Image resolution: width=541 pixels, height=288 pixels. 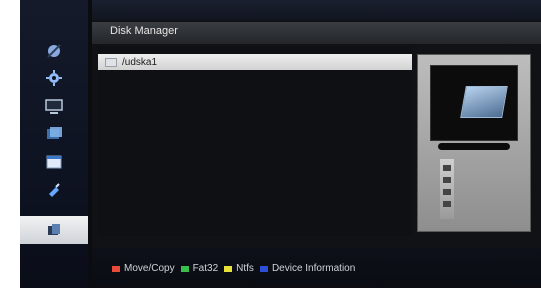 I want to click on sidebar, so click(x=54, y=144).